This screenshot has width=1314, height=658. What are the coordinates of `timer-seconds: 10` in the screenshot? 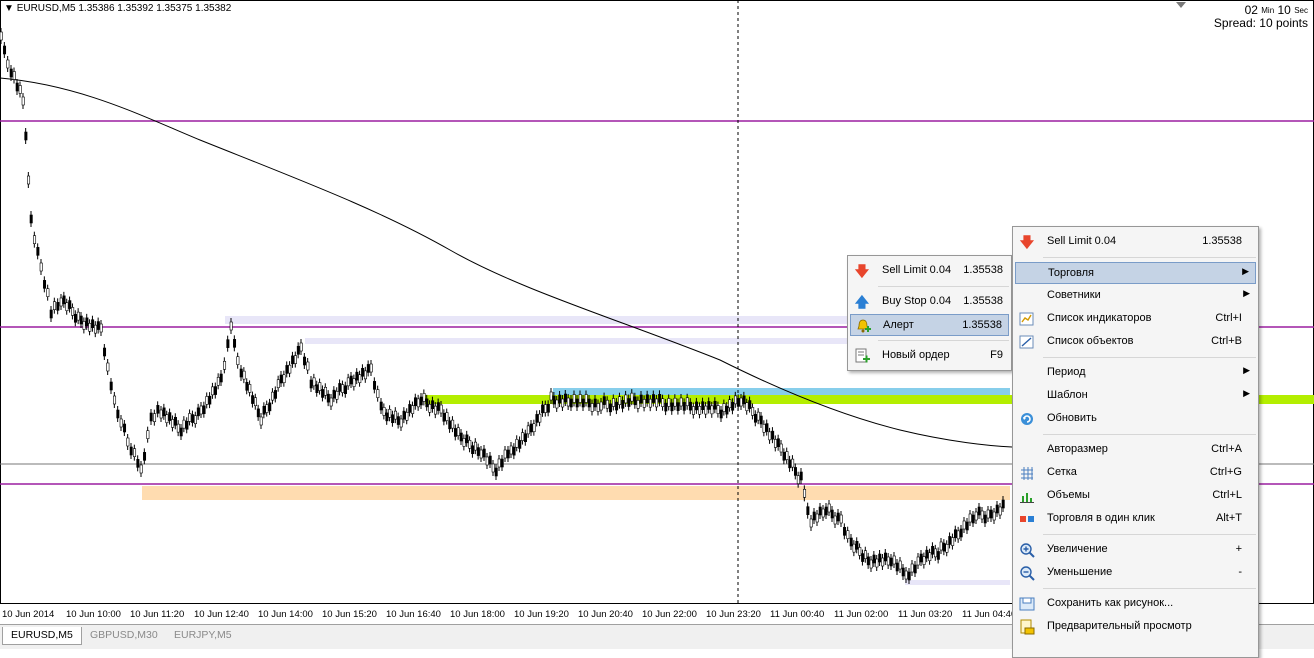 It's located at (1284, 10).